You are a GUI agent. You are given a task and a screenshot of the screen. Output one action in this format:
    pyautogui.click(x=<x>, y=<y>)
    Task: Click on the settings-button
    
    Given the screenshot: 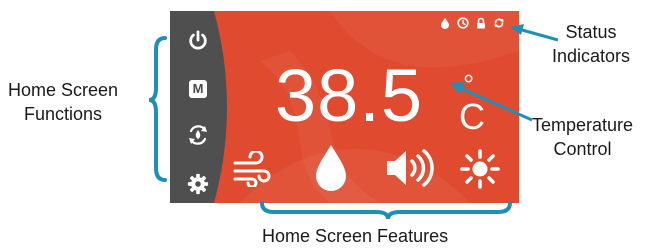 What is the action you would take?
    pyautogui.click(x=198, y=184)
    